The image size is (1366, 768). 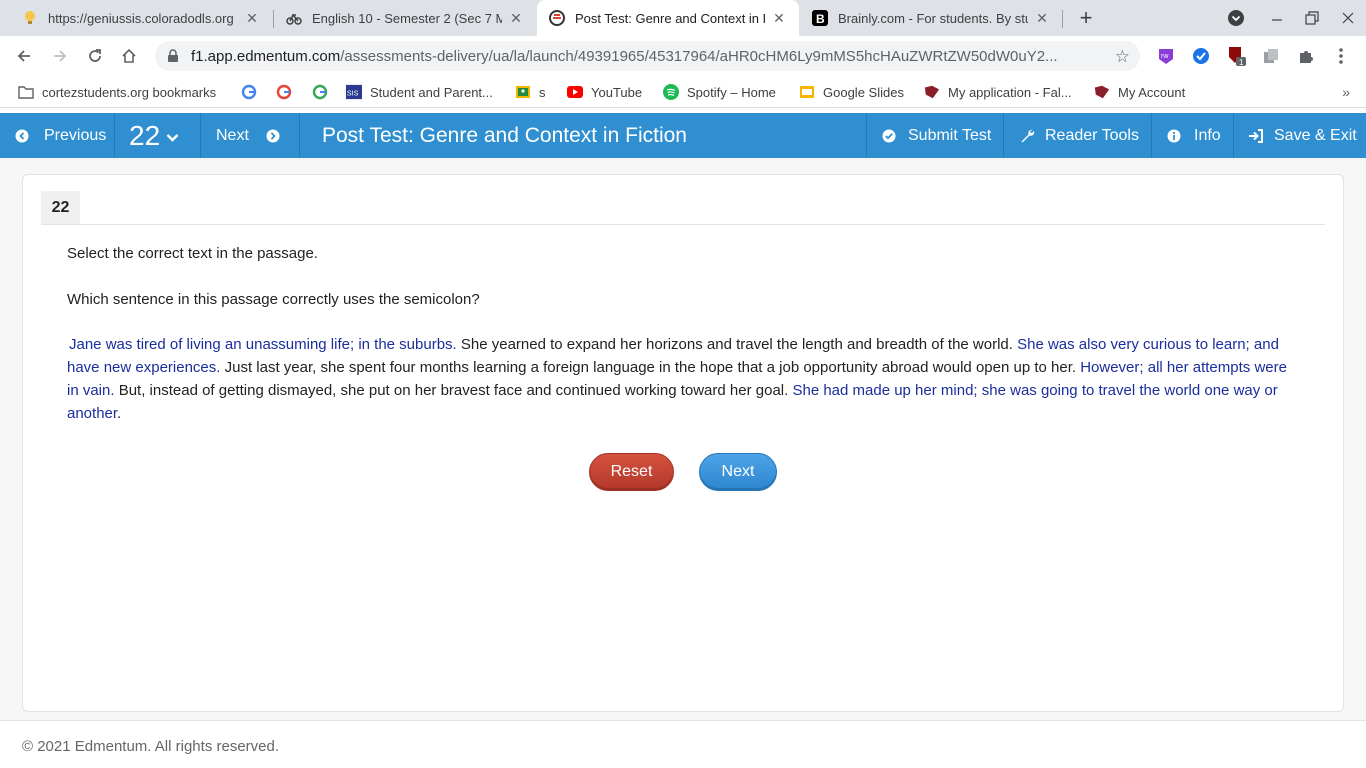 What do you see at coordinates (1207, 135) in the screenshot?
I see `info-label: Info` at bounding box center [1207, 135].